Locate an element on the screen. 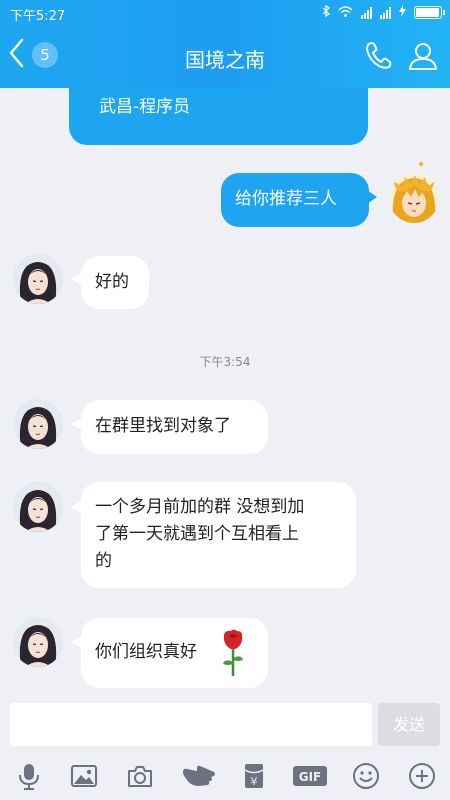 The width and height of the screenshot is (450, 800). message-bubble: 在群里找到对象了 is located at coordinates (174, 427).